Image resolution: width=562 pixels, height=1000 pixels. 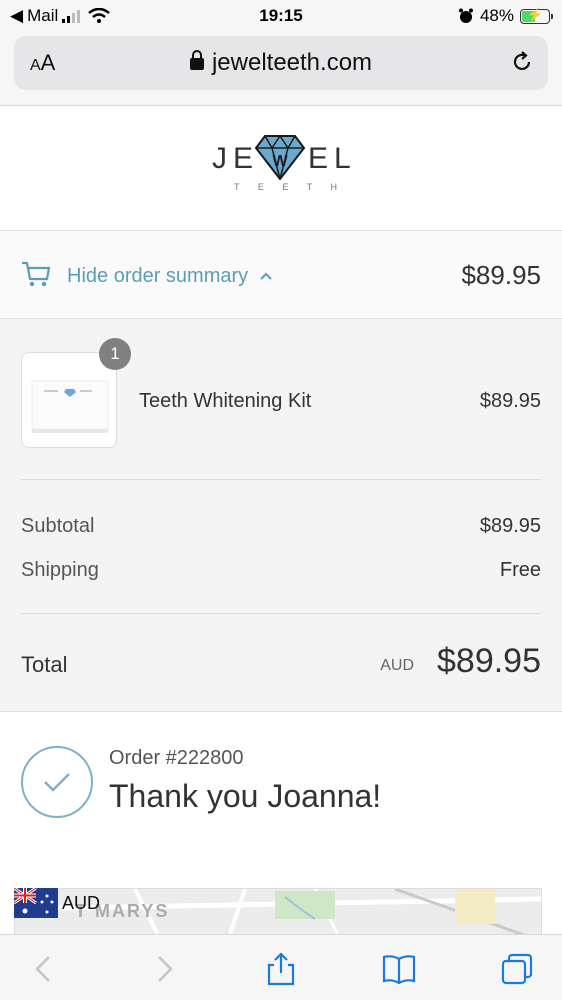 What do you see at coordinates (501, 275) in the screenshot?
I see `summary-total: $89.95` at bounding box center [501, 275].